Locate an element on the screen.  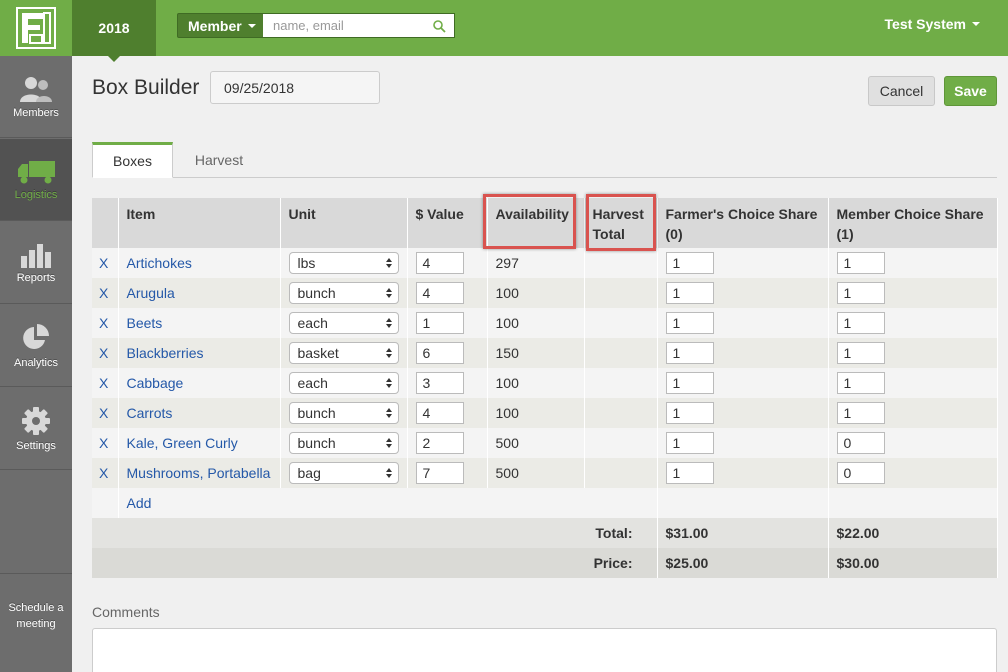
availability-value: 297 is located at coordinates (536, 263).